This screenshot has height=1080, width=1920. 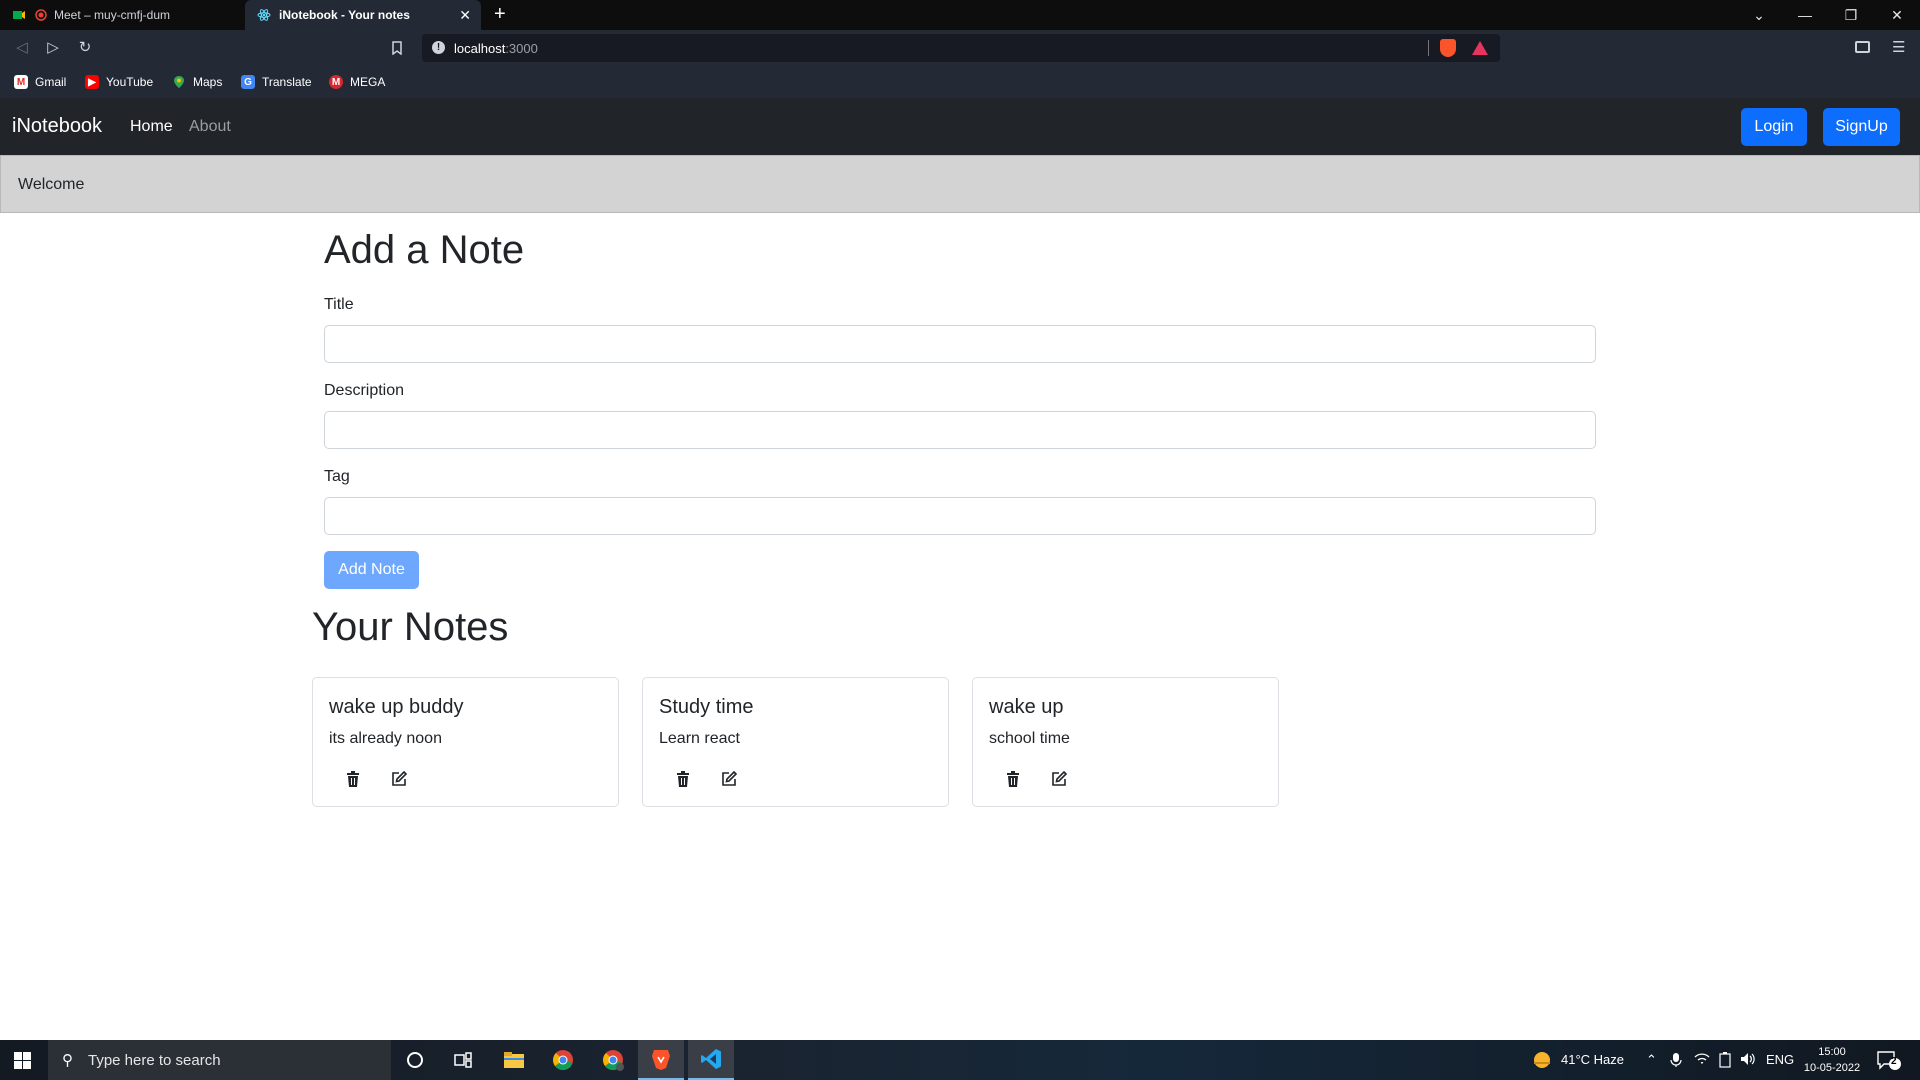 I want to click on bookmark-maps: Maps, so click(x=197, y=82).